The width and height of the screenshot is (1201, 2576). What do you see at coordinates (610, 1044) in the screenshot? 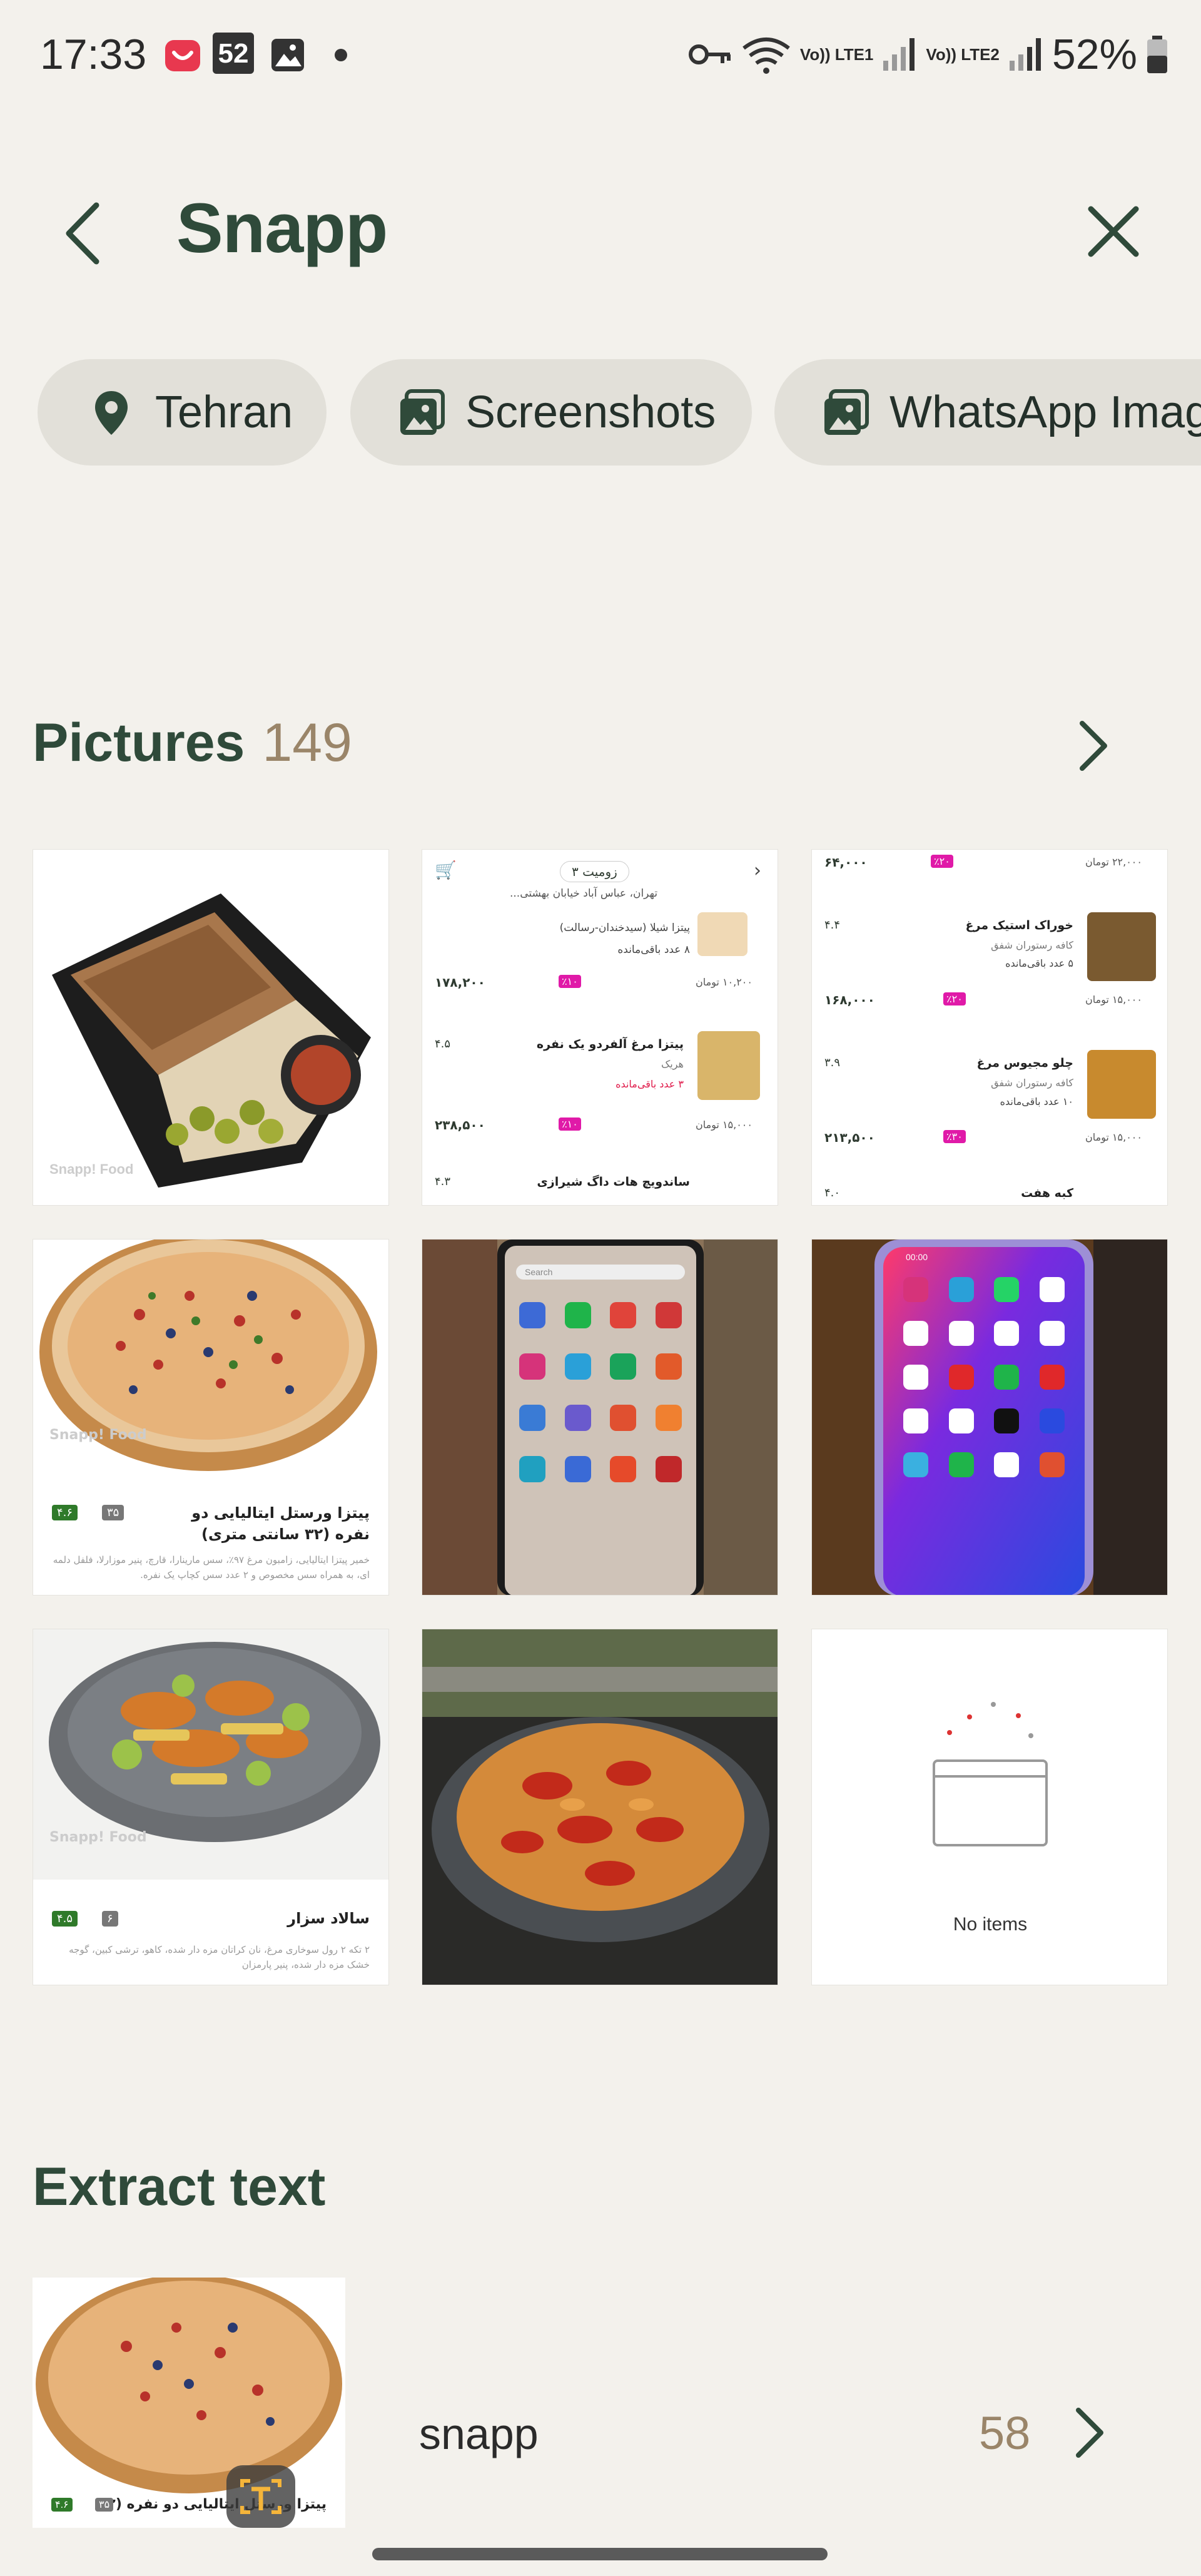
I see `item-name: پیتزا مرغ آلفردو یک نفره` at bounding box center [610, 1044].